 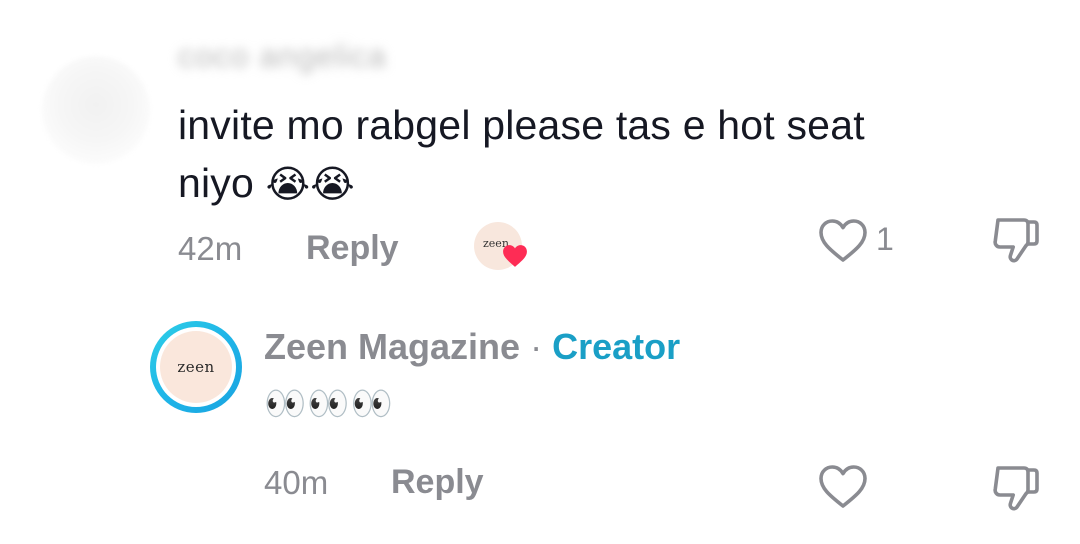 I want to click on commenter-avatar, so click(x=96, y=110).